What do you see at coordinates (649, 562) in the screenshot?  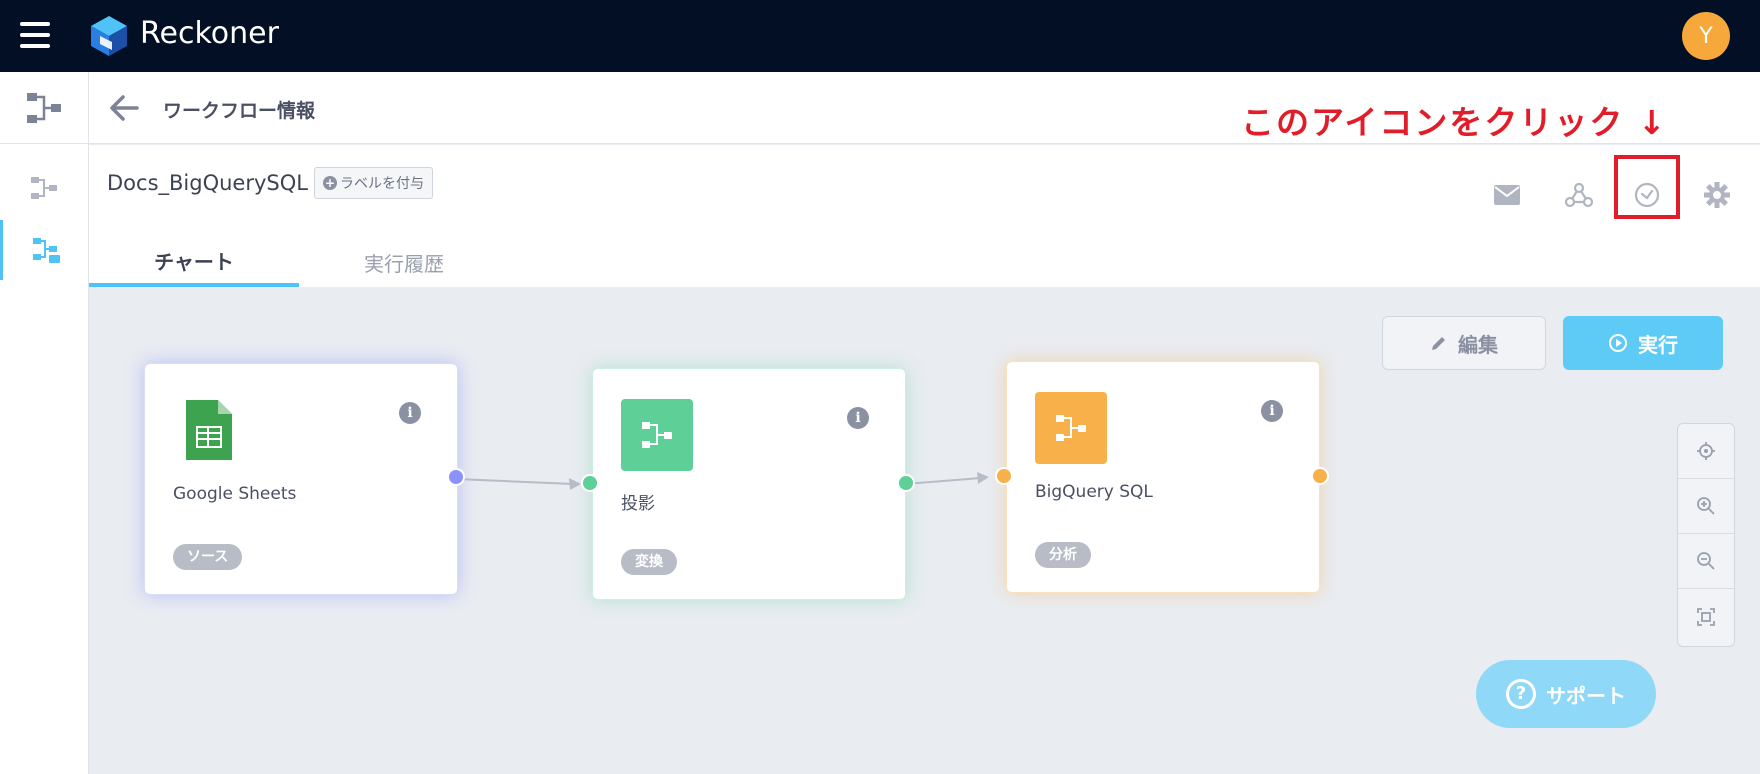 I see `node-type-badge: 変換` at bounding box center [649, 562].